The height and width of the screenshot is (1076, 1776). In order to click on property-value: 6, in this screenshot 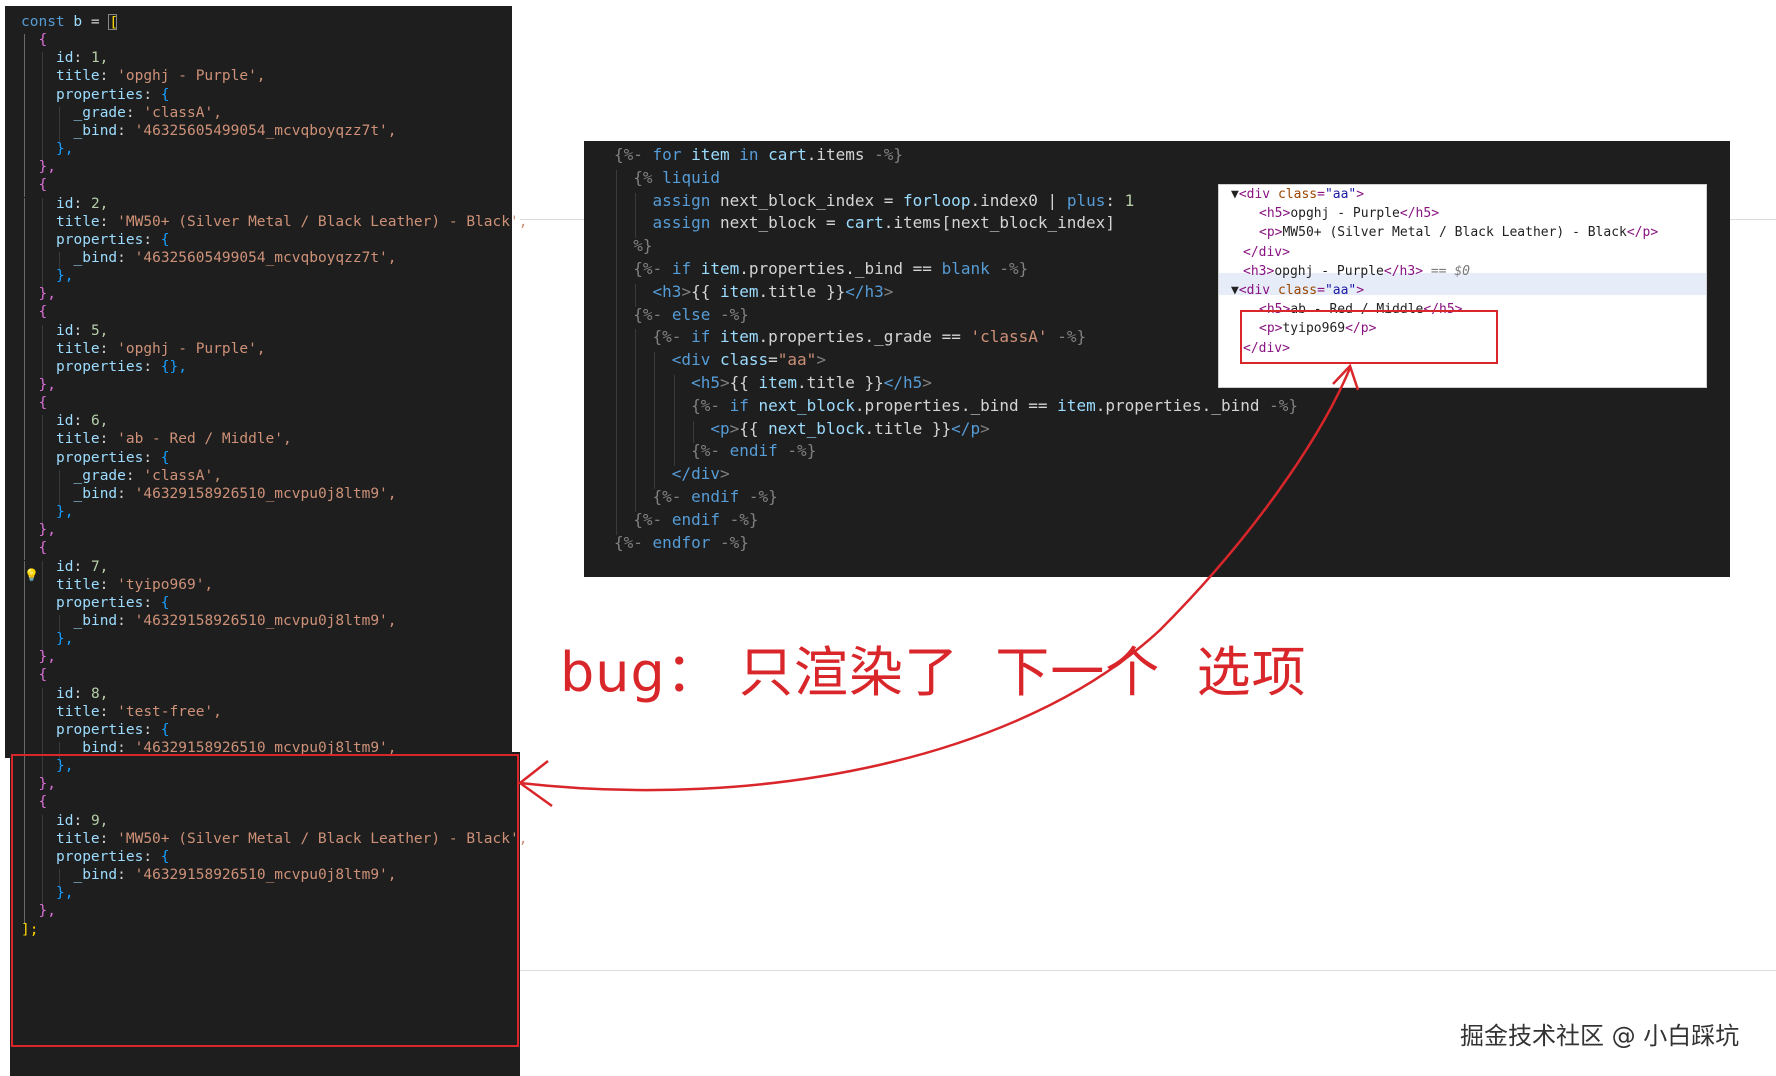, I will do `click(99, 421)`.